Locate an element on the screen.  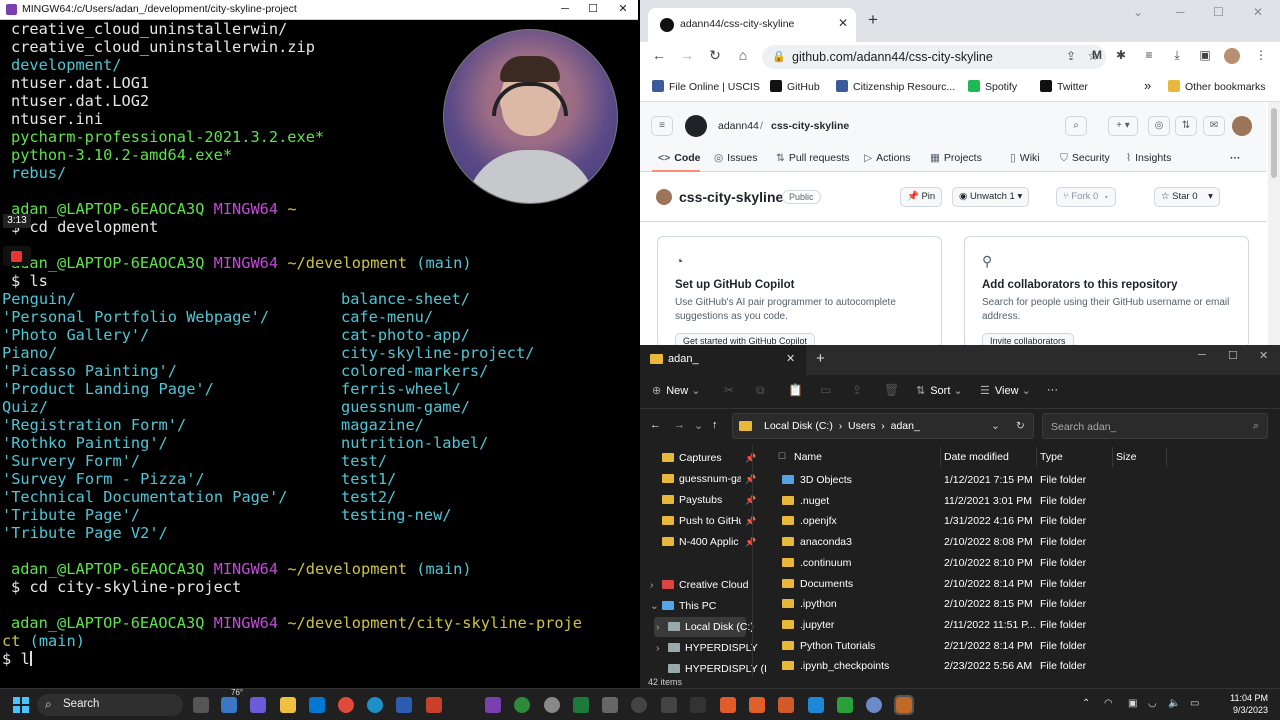
more-nav-button: ··· is located at coordinates (1235, 158).